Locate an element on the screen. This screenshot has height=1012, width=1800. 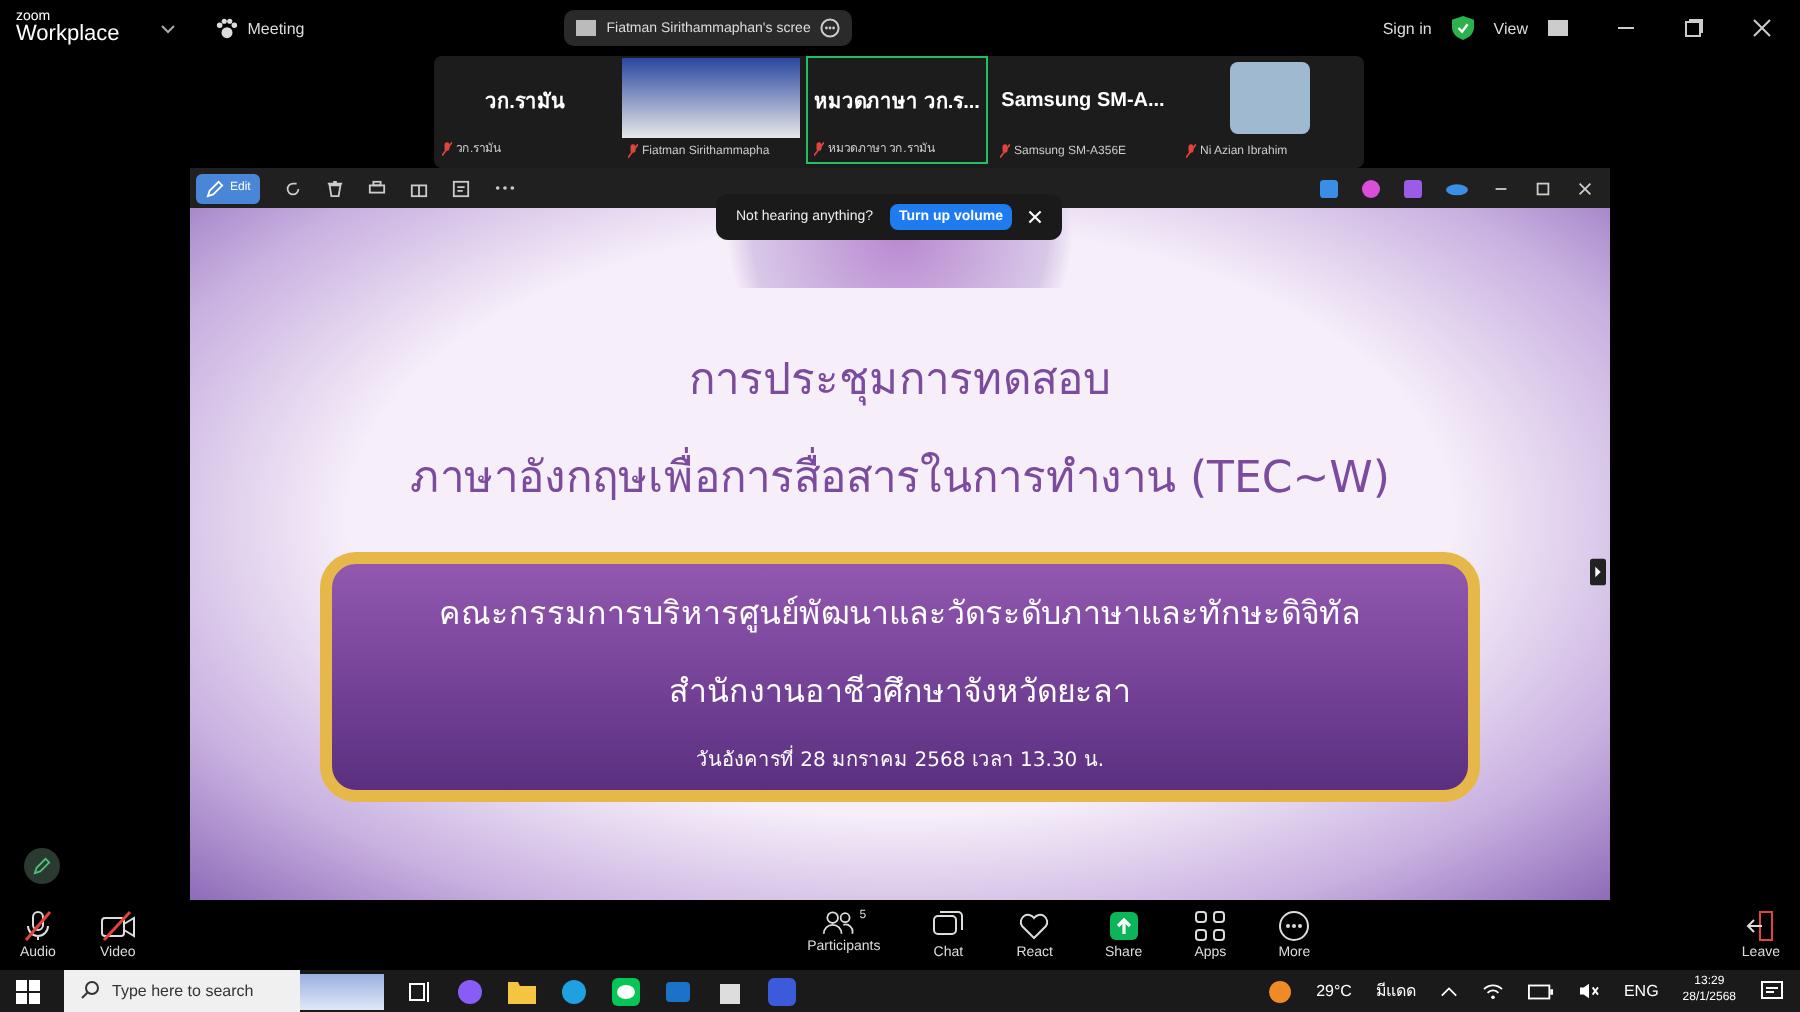
temperature-text: 29°C is located at coordinates (1334, 991).